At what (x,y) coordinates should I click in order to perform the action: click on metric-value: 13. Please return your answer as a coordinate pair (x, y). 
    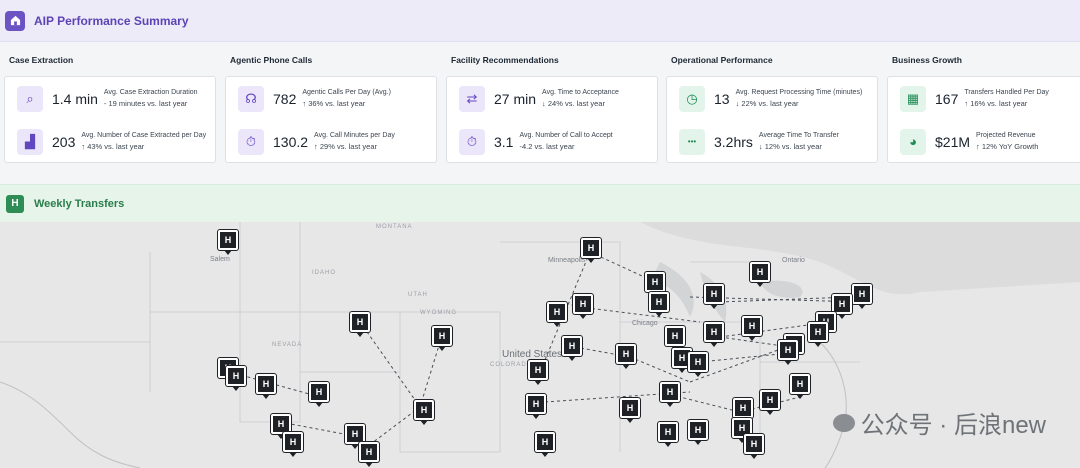
    Looking at the image, I should click on (722, 98).